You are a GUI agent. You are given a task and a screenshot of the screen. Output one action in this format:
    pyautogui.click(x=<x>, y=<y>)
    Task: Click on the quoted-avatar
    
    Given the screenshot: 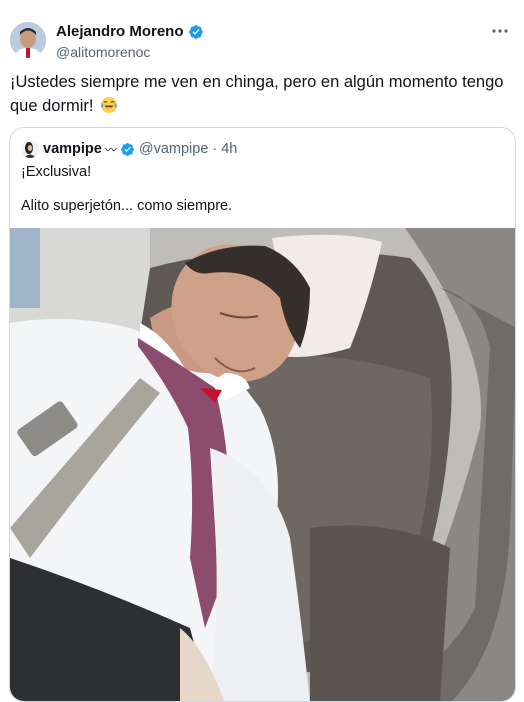 What is the action you would take?
    pyautogui.click(x=30, y=149)
    